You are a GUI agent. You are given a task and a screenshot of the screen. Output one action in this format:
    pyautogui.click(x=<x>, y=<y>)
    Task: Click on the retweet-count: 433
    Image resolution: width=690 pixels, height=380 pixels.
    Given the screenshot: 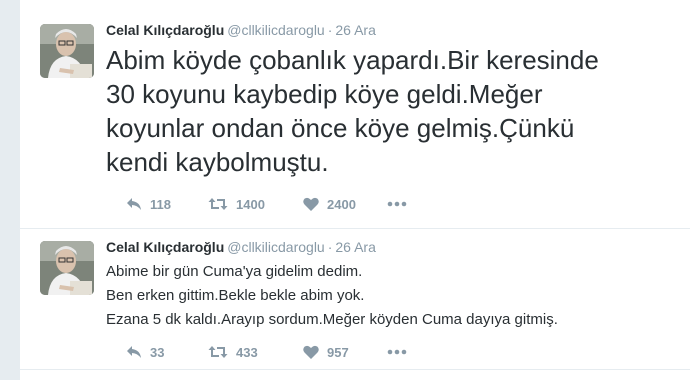 What is the action you would take?
    pyautogui.click(x=247, y=352)
    